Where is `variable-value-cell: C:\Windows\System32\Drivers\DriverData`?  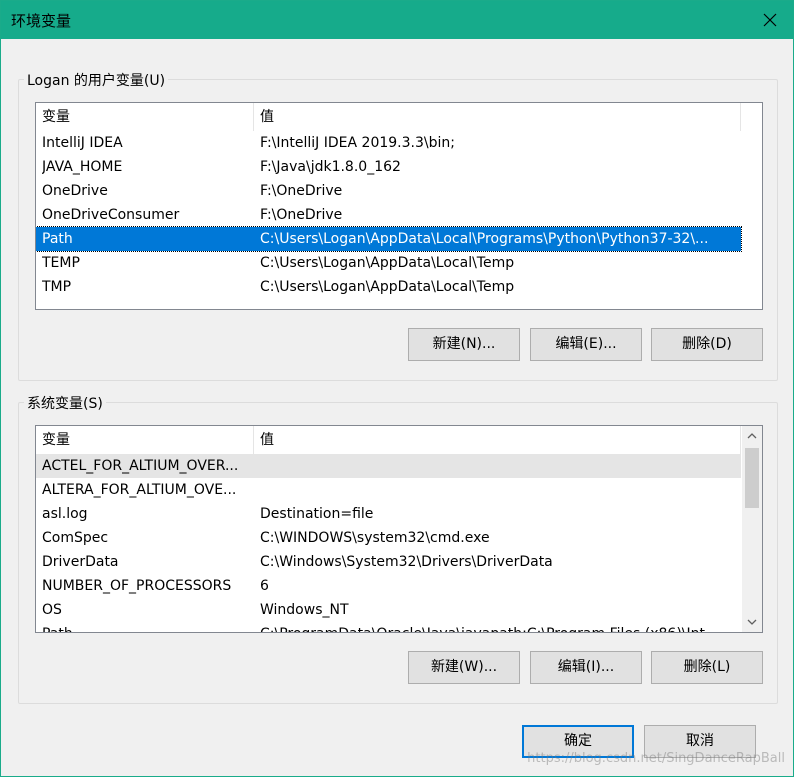
variable-value-cell: C:\Windows\System32\Drivers\DriverData is located at coordinates (406, 562).